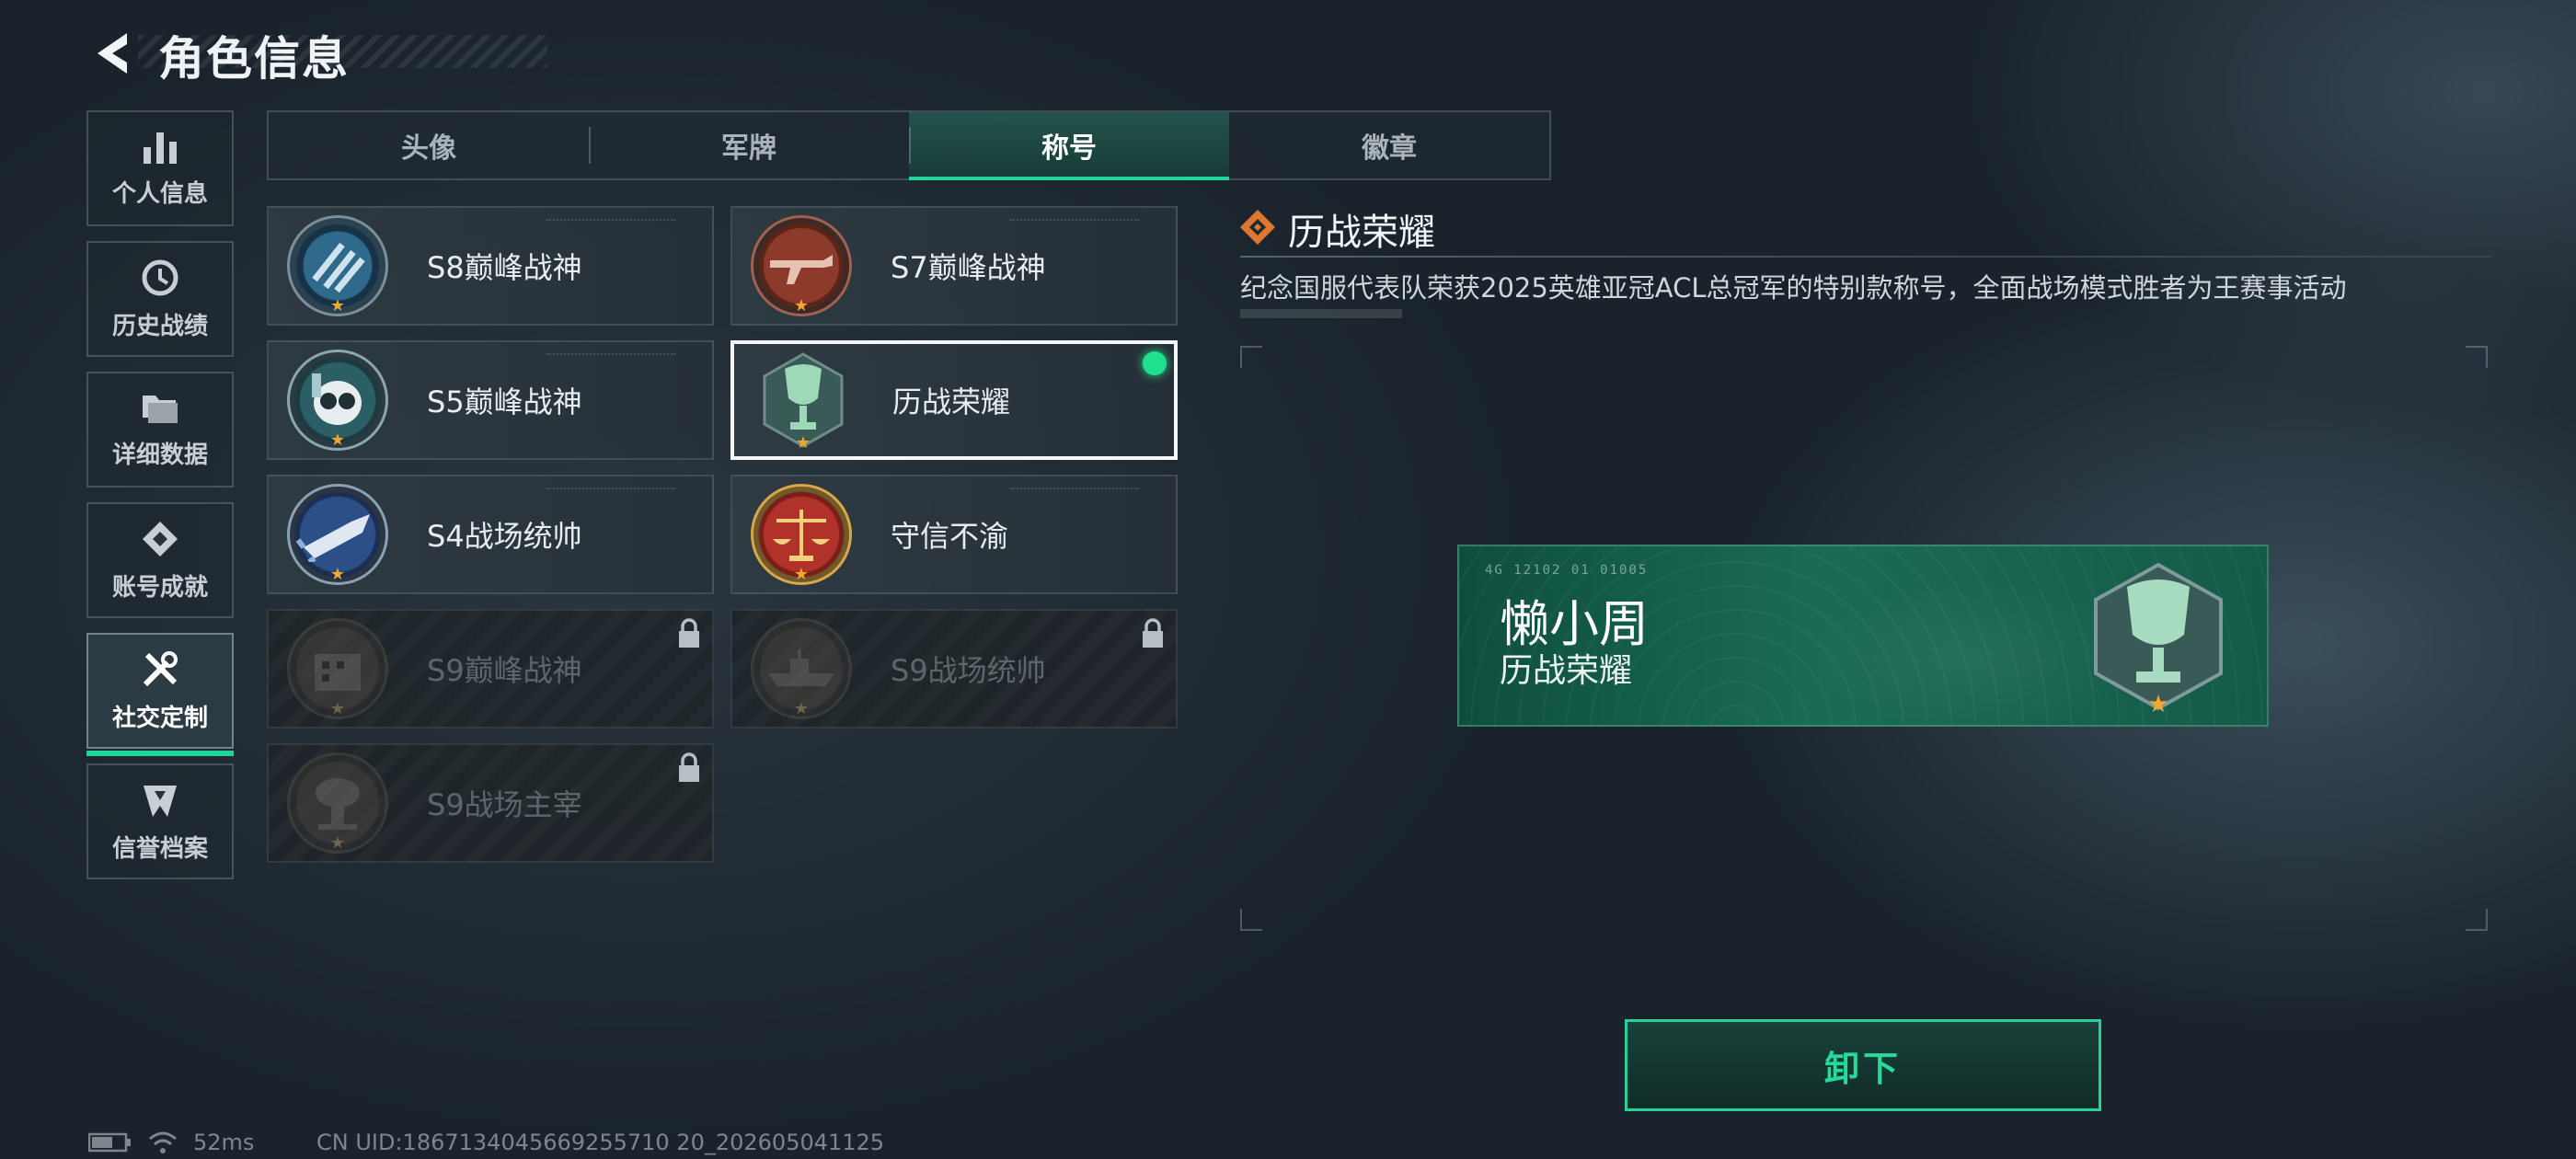  I want to click on tab-avatar: 头像, so click(429, 145).